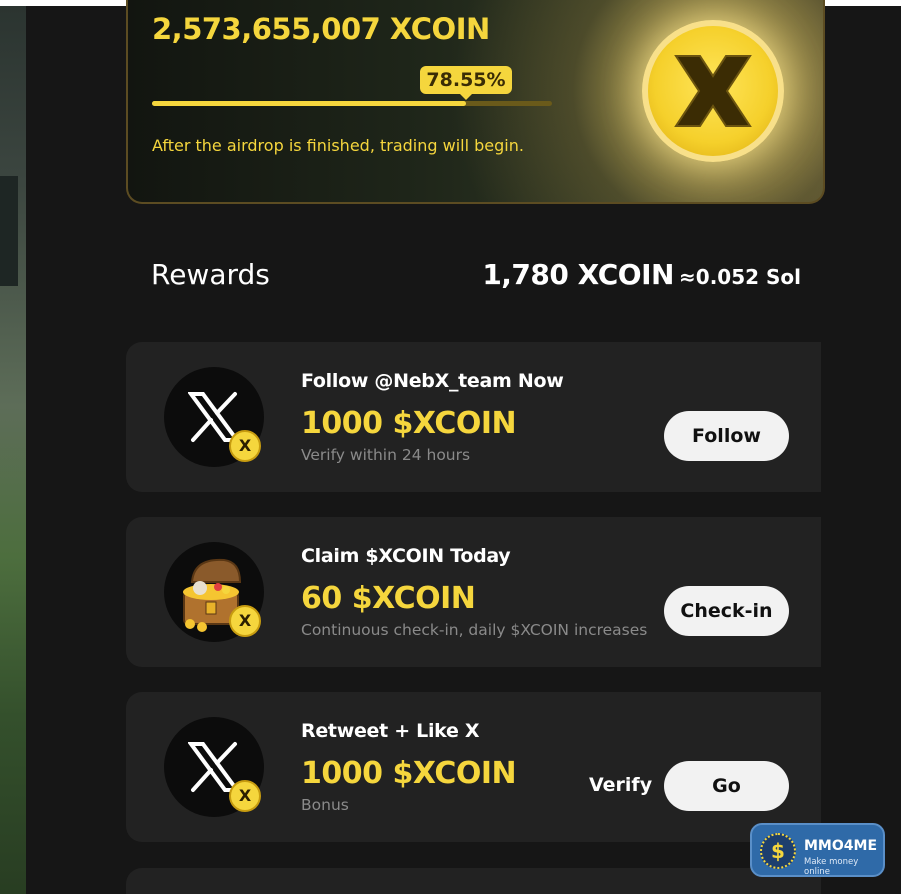  What do you see at coordinates (841, 846) in the screenshot?
I see `watermark-name: MMO4ME` at bounding box center [841, 846].